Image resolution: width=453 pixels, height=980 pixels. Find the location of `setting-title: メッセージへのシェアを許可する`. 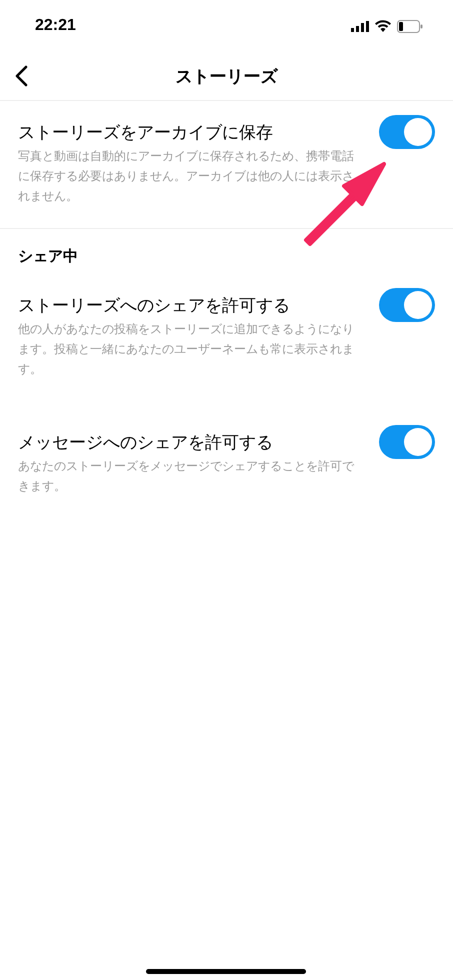

setting-title: メッセージへのシェアを許可する is located at coordinates (146, 443).